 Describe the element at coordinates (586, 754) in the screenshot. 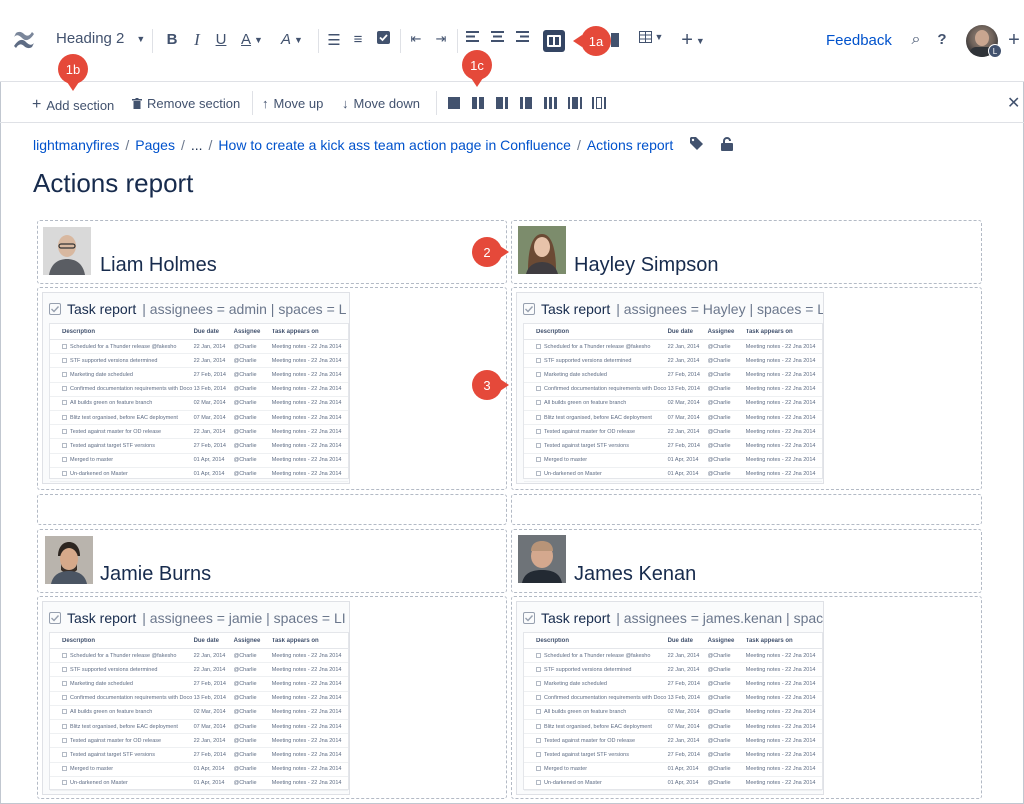

I see `task-description: Tested against target STF versions` at that location.